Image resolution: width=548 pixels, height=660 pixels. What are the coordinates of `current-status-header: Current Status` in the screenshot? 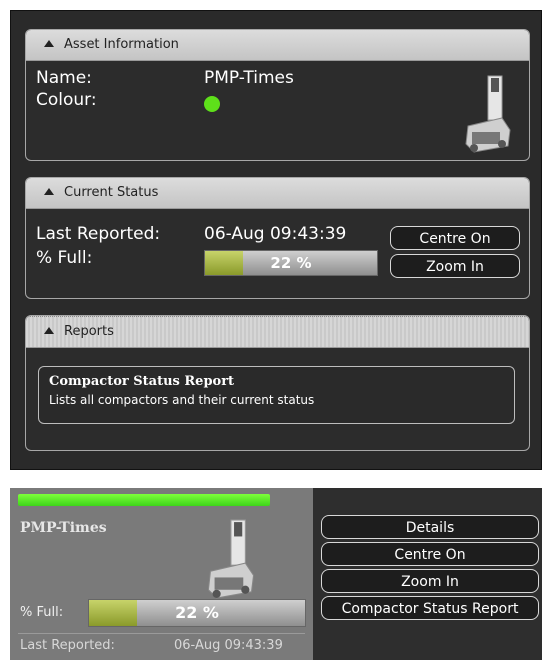 It's located at (277, 193).